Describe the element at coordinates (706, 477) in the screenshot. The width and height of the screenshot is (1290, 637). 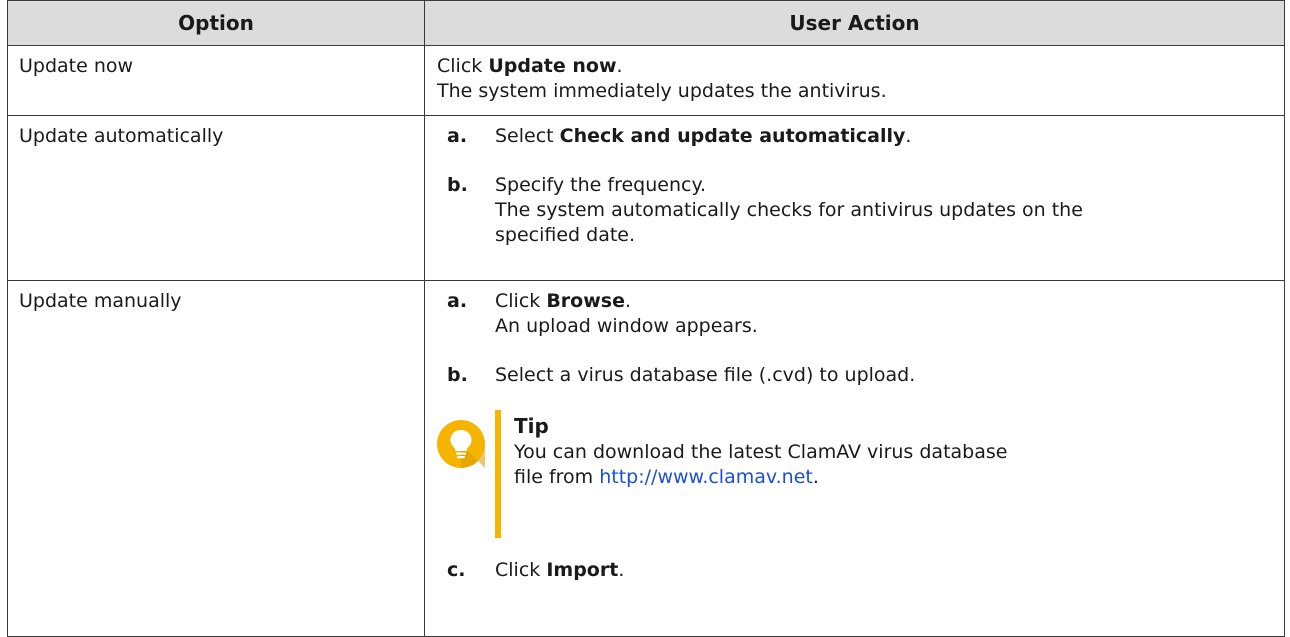
I see `clamav-link: http://www.clamav.net` at that location.